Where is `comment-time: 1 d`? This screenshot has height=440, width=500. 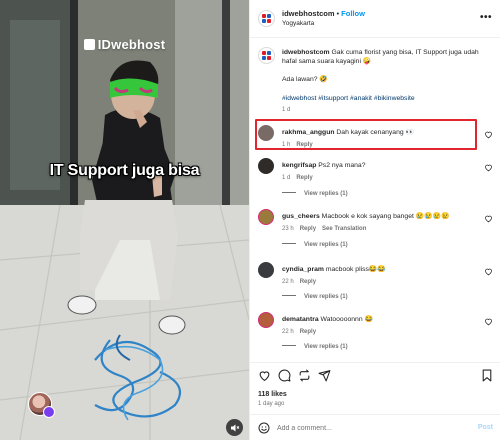 comment-time: 1 d is located at coordinates (286, 178).